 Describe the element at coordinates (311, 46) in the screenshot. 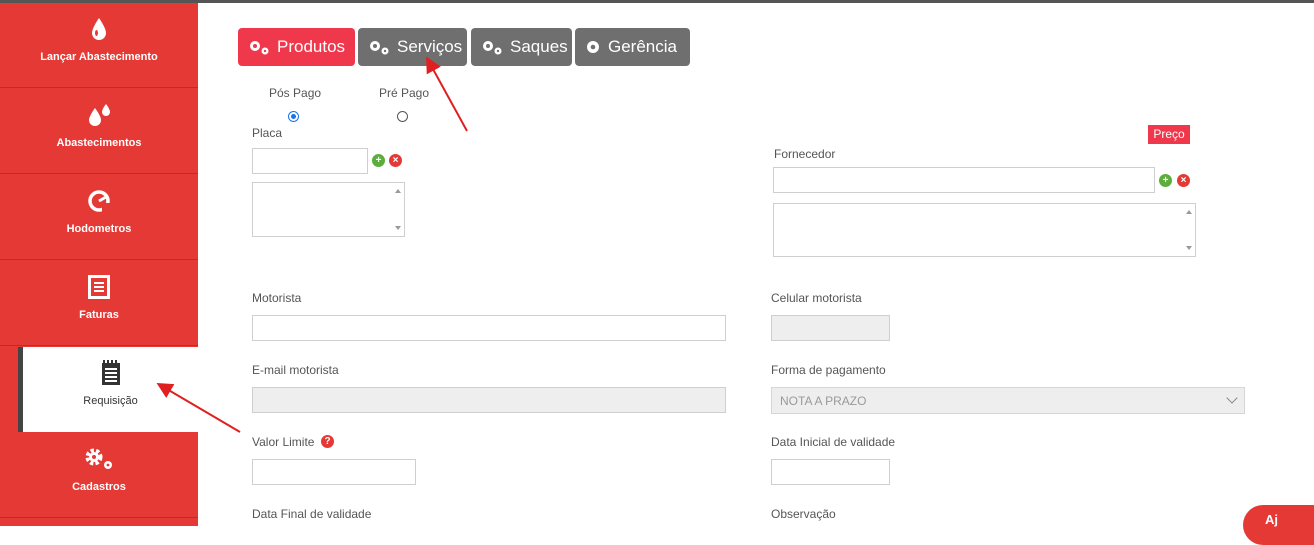

I see `tab-label: Produtos` at that location.